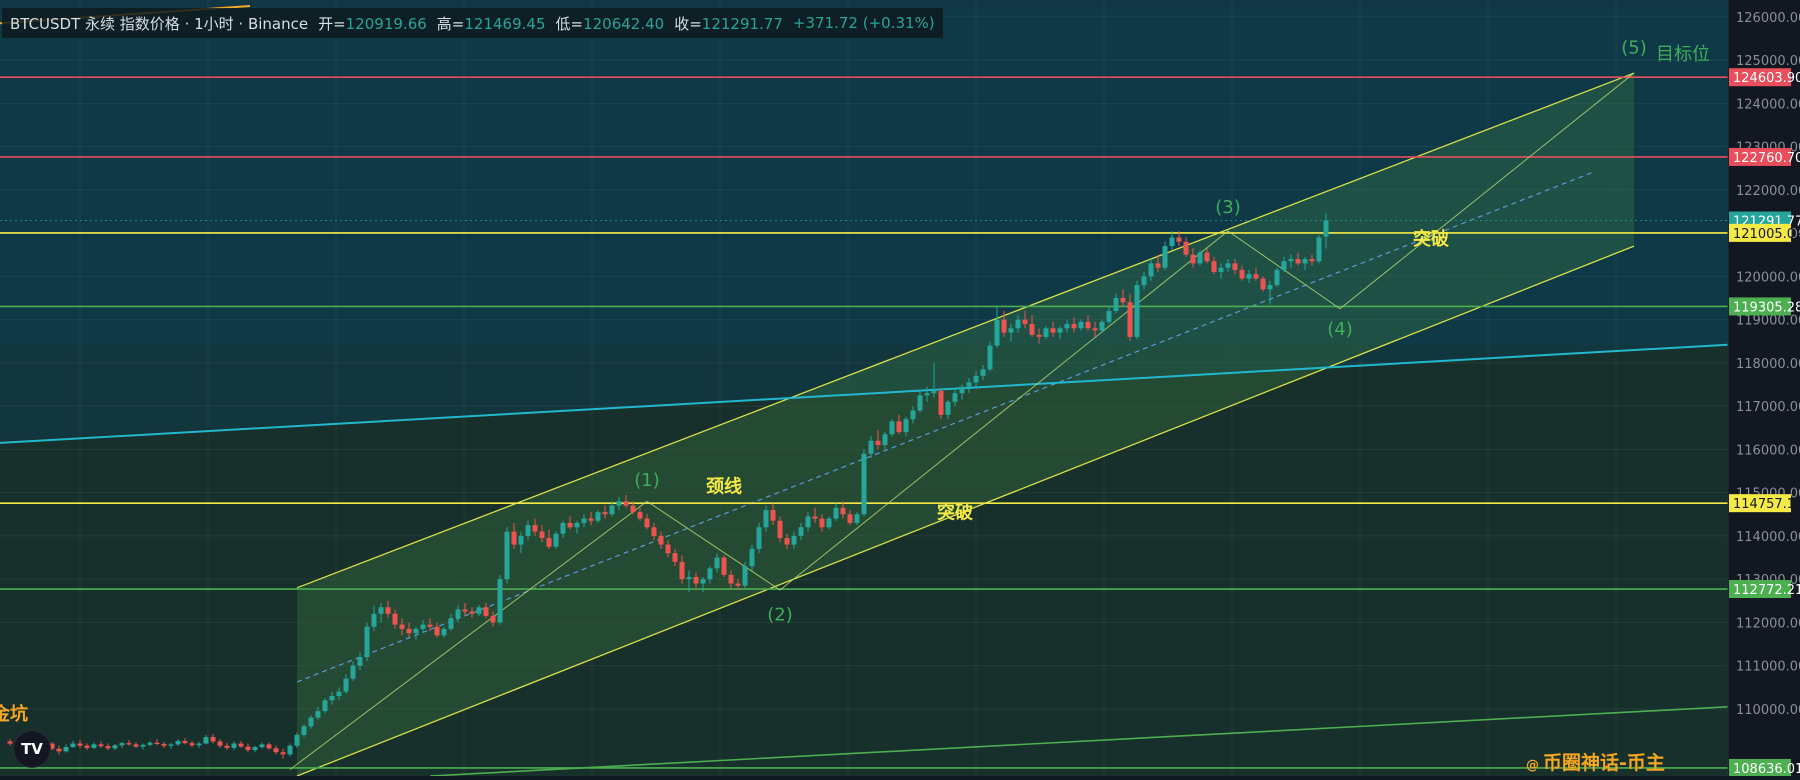 This screenshot has height=780, width=1800. What do you see at coordinates (1766, 769) in the screenshot?
I see `price-tag-label: 108636.01` at bounding box center [1766, 769].